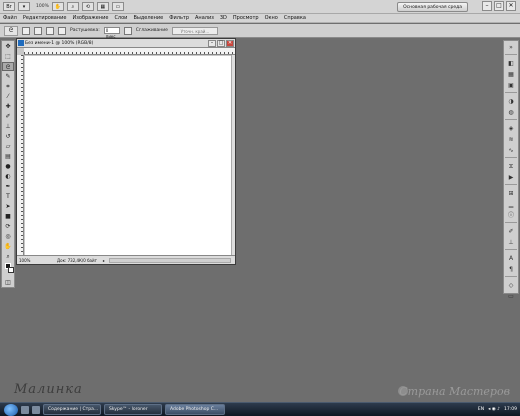 The width and height of the screenshot is (520, 416). What do you see at coordinates (8, 206) in the screenshot?
I see `path-selection-tool-icon: ➤` at bounding box center [8, 206].